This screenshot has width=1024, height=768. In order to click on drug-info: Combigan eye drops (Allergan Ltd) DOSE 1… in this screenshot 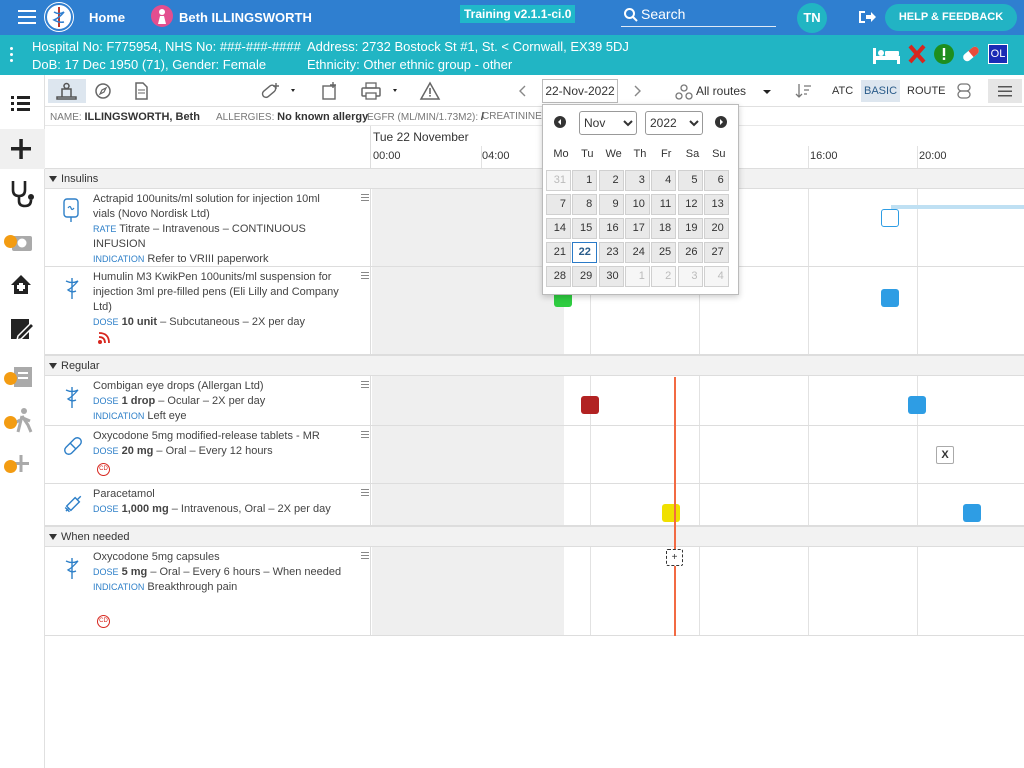, I will do `click(208, 400)`.